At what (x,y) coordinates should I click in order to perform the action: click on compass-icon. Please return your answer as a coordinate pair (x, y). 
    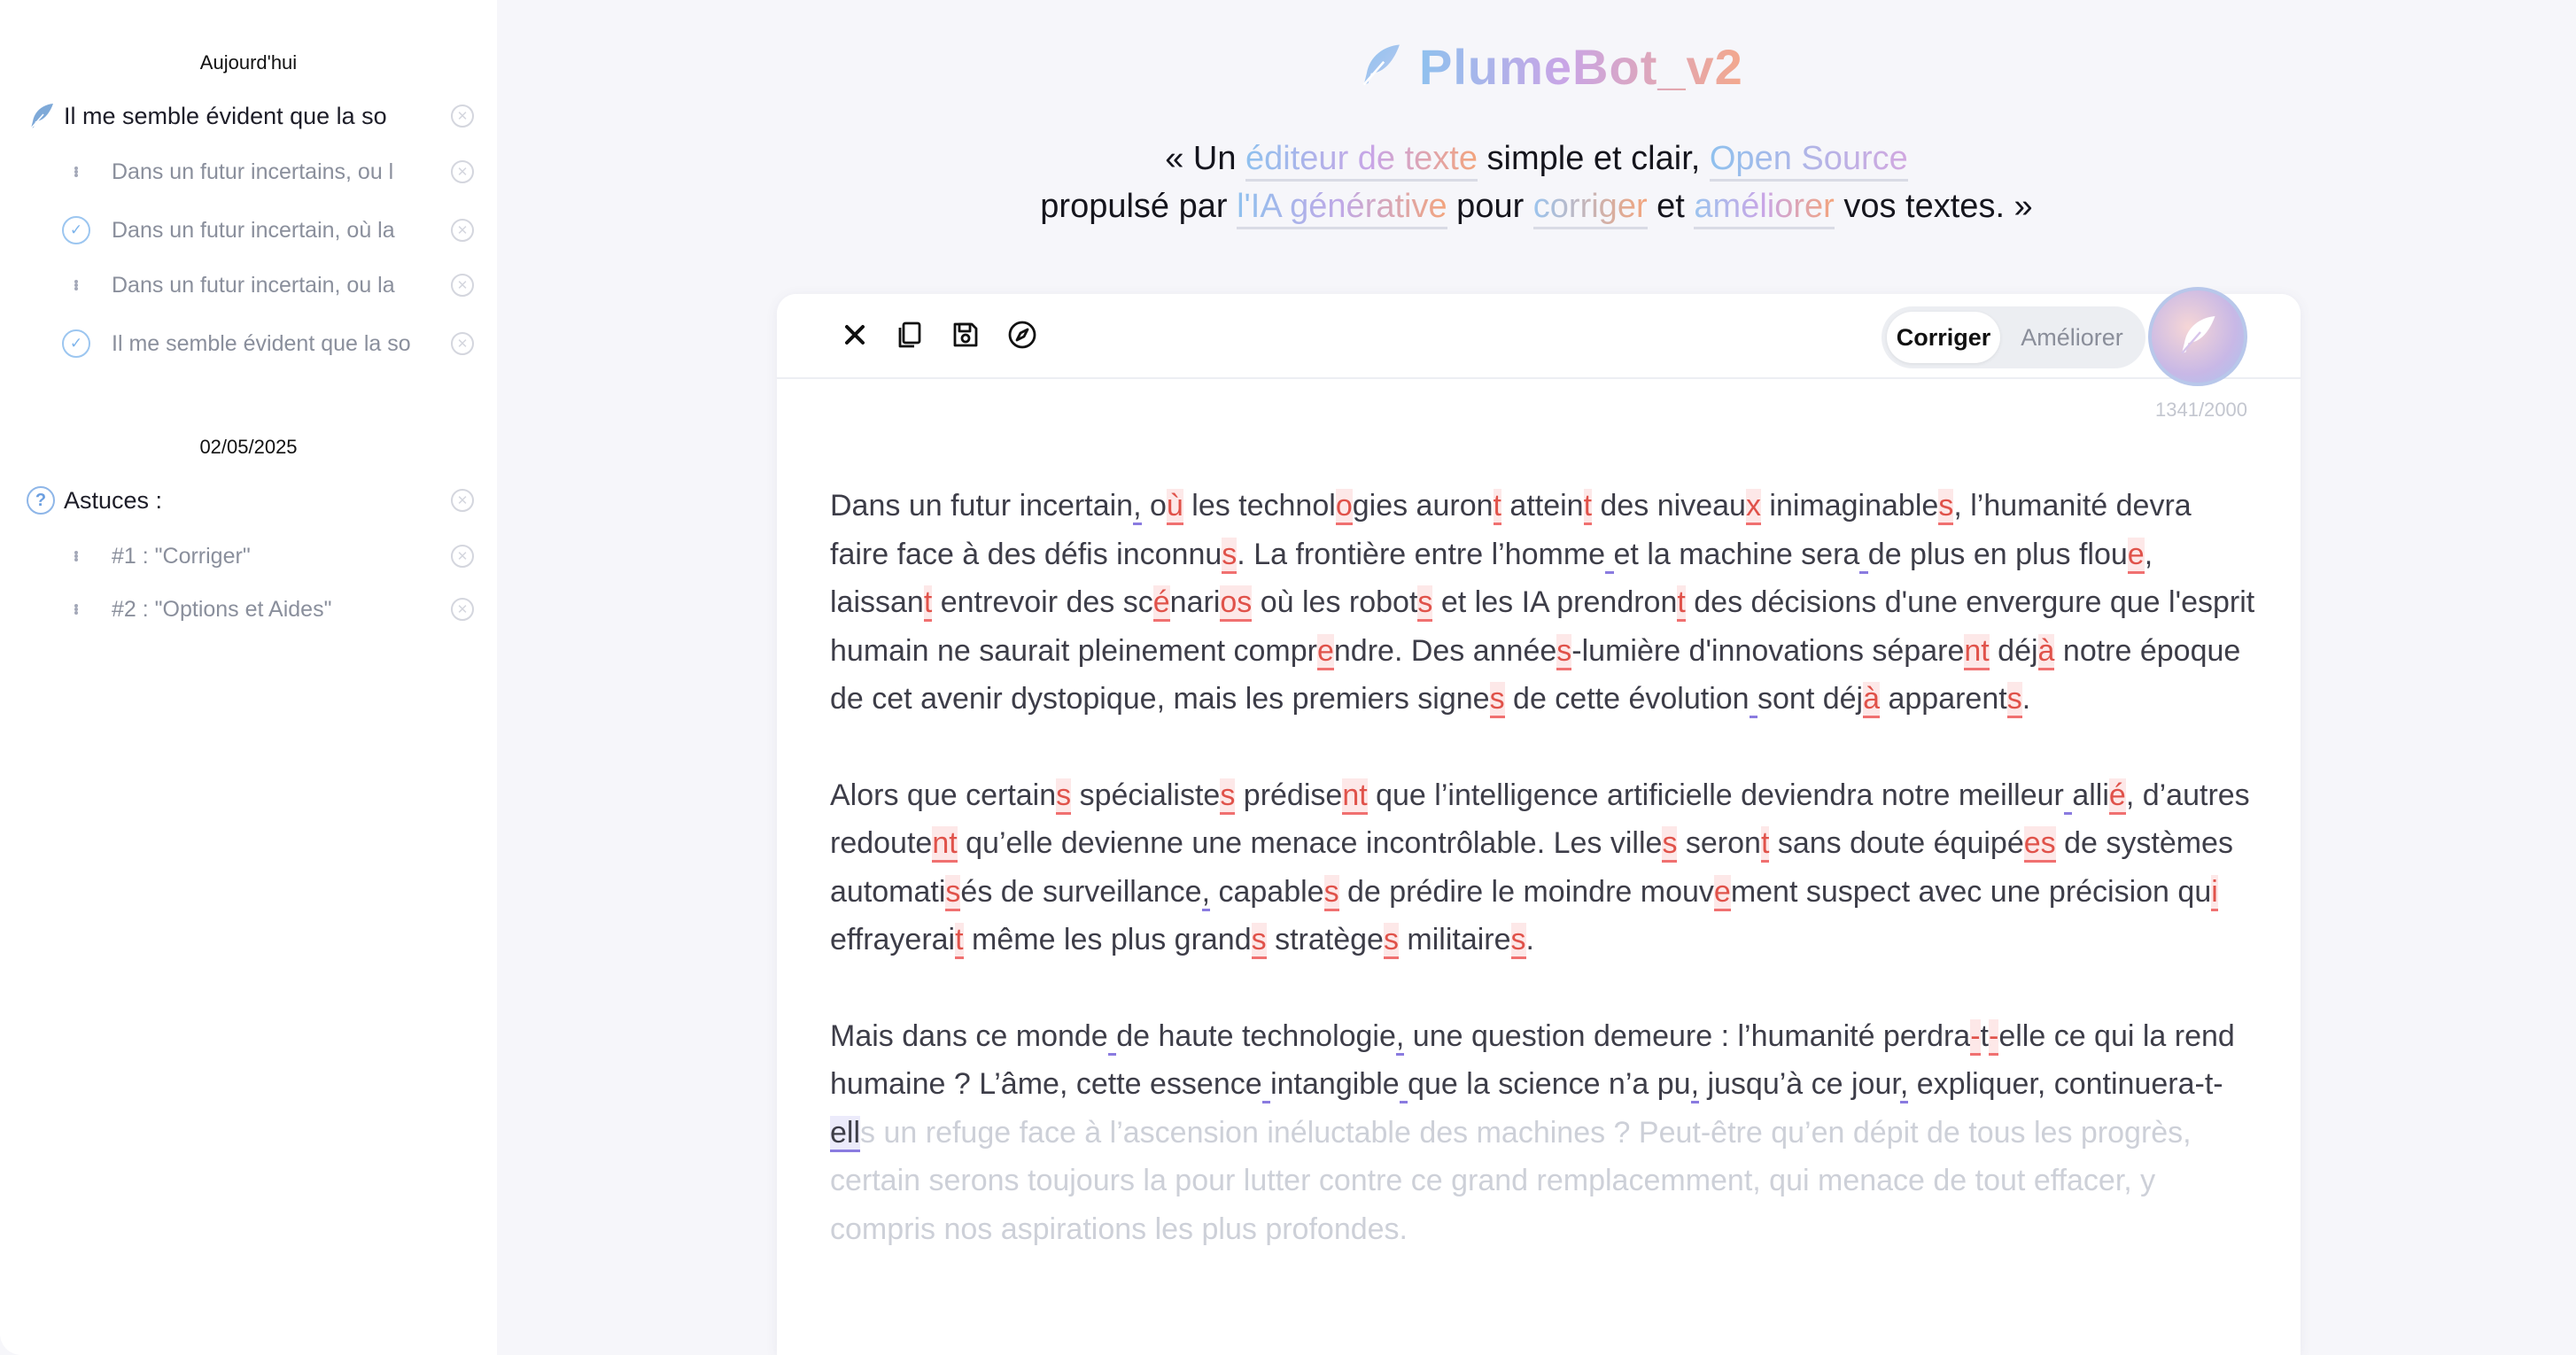
    Looking at the image, I should click on (1022, 337).